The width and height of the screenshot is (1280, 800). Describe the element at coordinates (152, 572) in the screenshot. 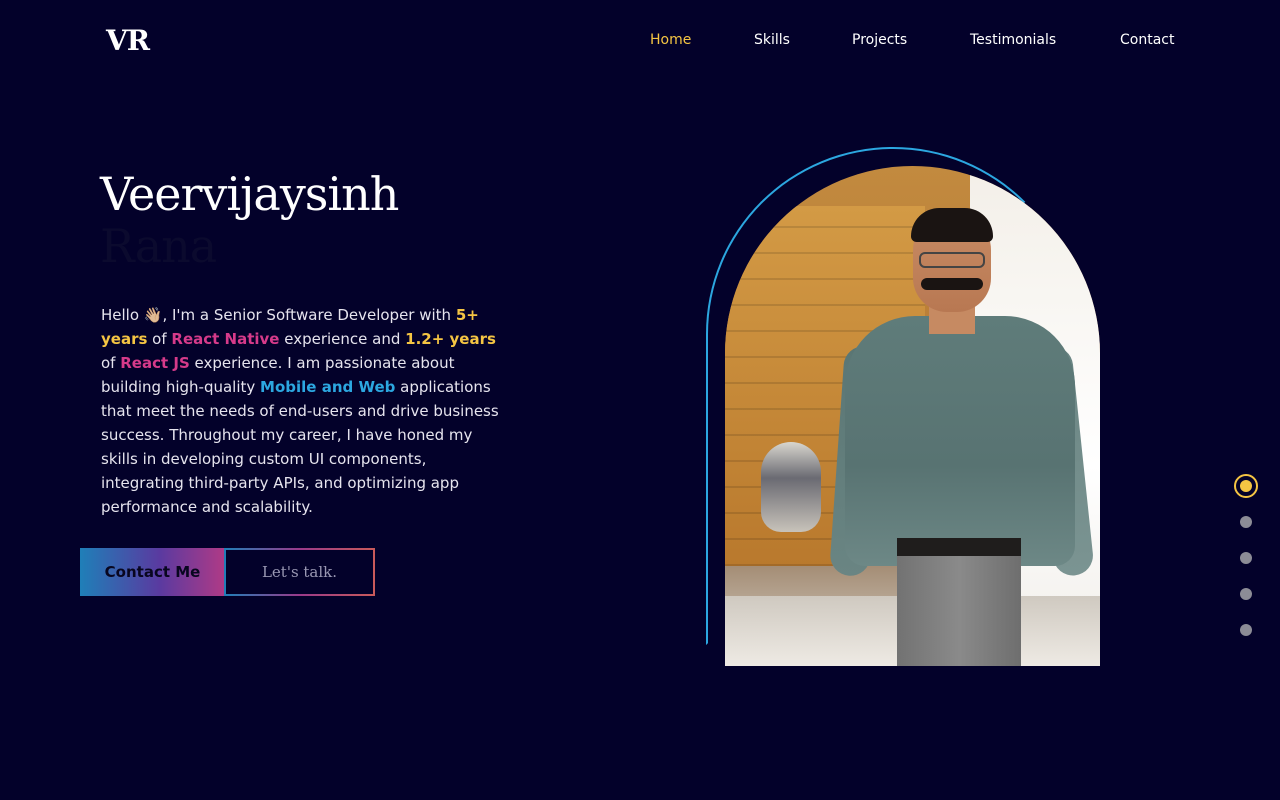

I see `contact-me-button: Contact Me` at that location.